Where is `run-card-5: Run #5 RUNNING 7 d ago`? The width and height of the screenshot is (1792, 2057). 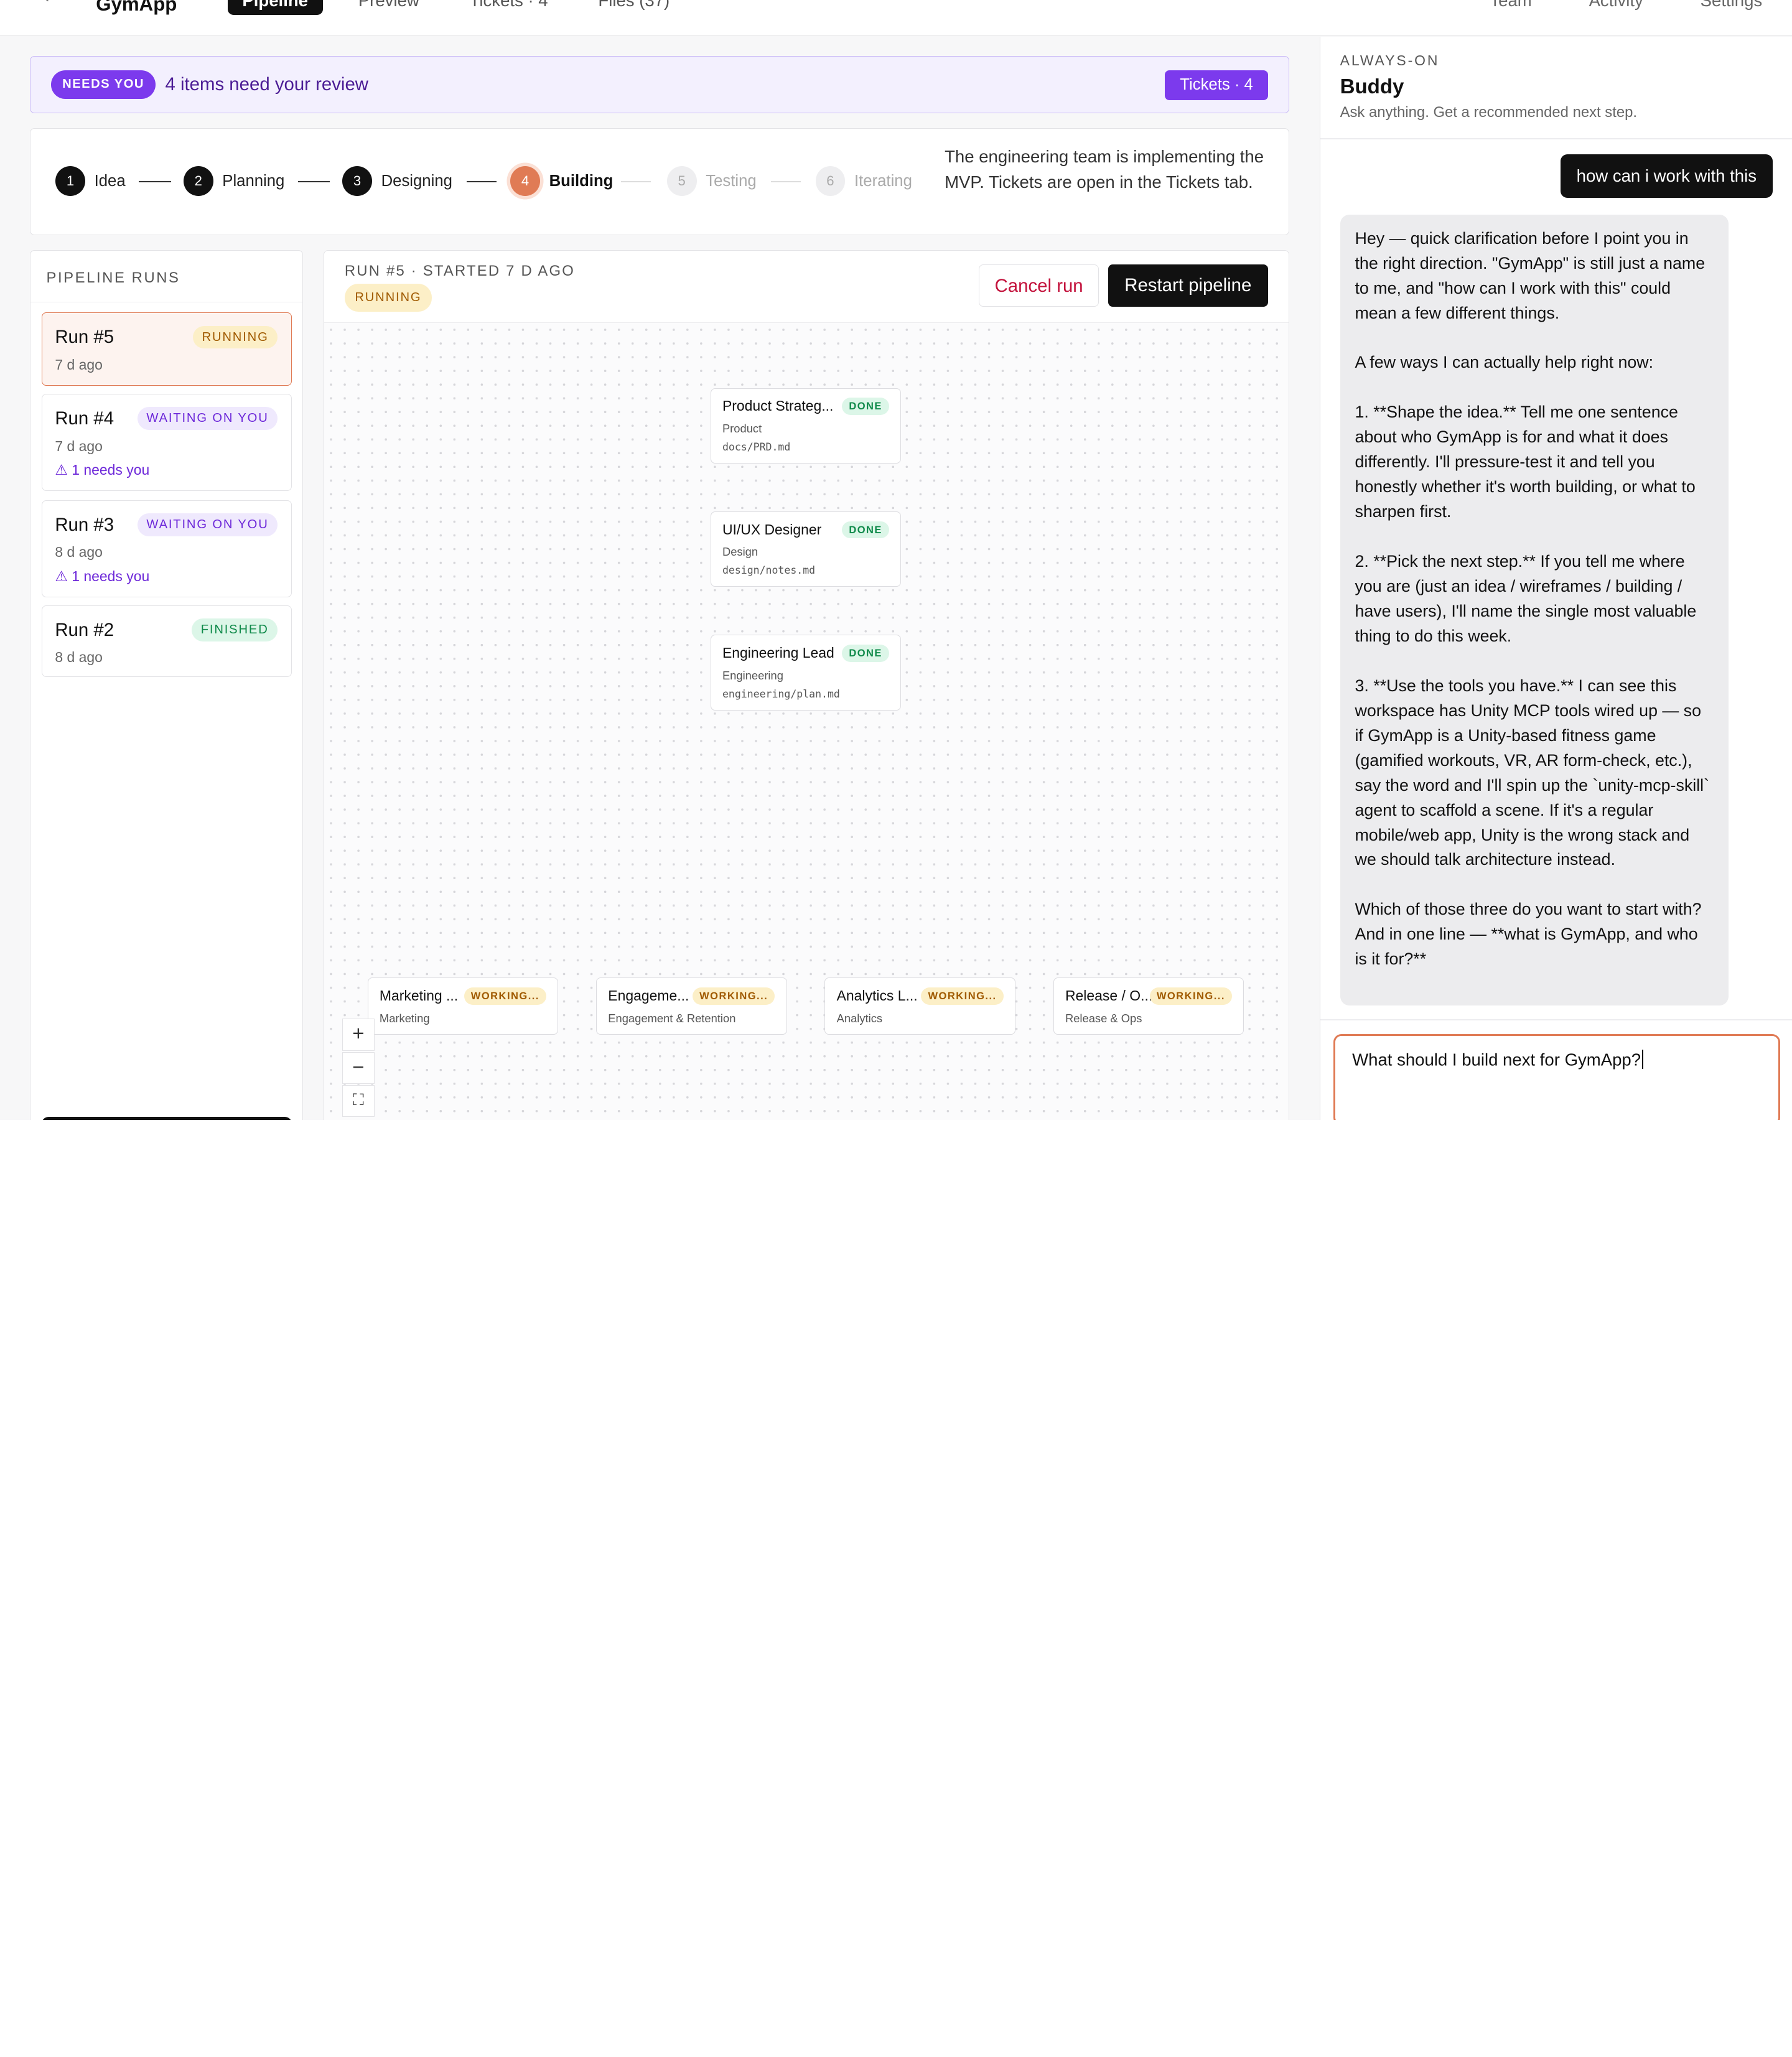 run-card-5: Run #5 RUNNING 7 d ago is located at coordinates (167, 349).